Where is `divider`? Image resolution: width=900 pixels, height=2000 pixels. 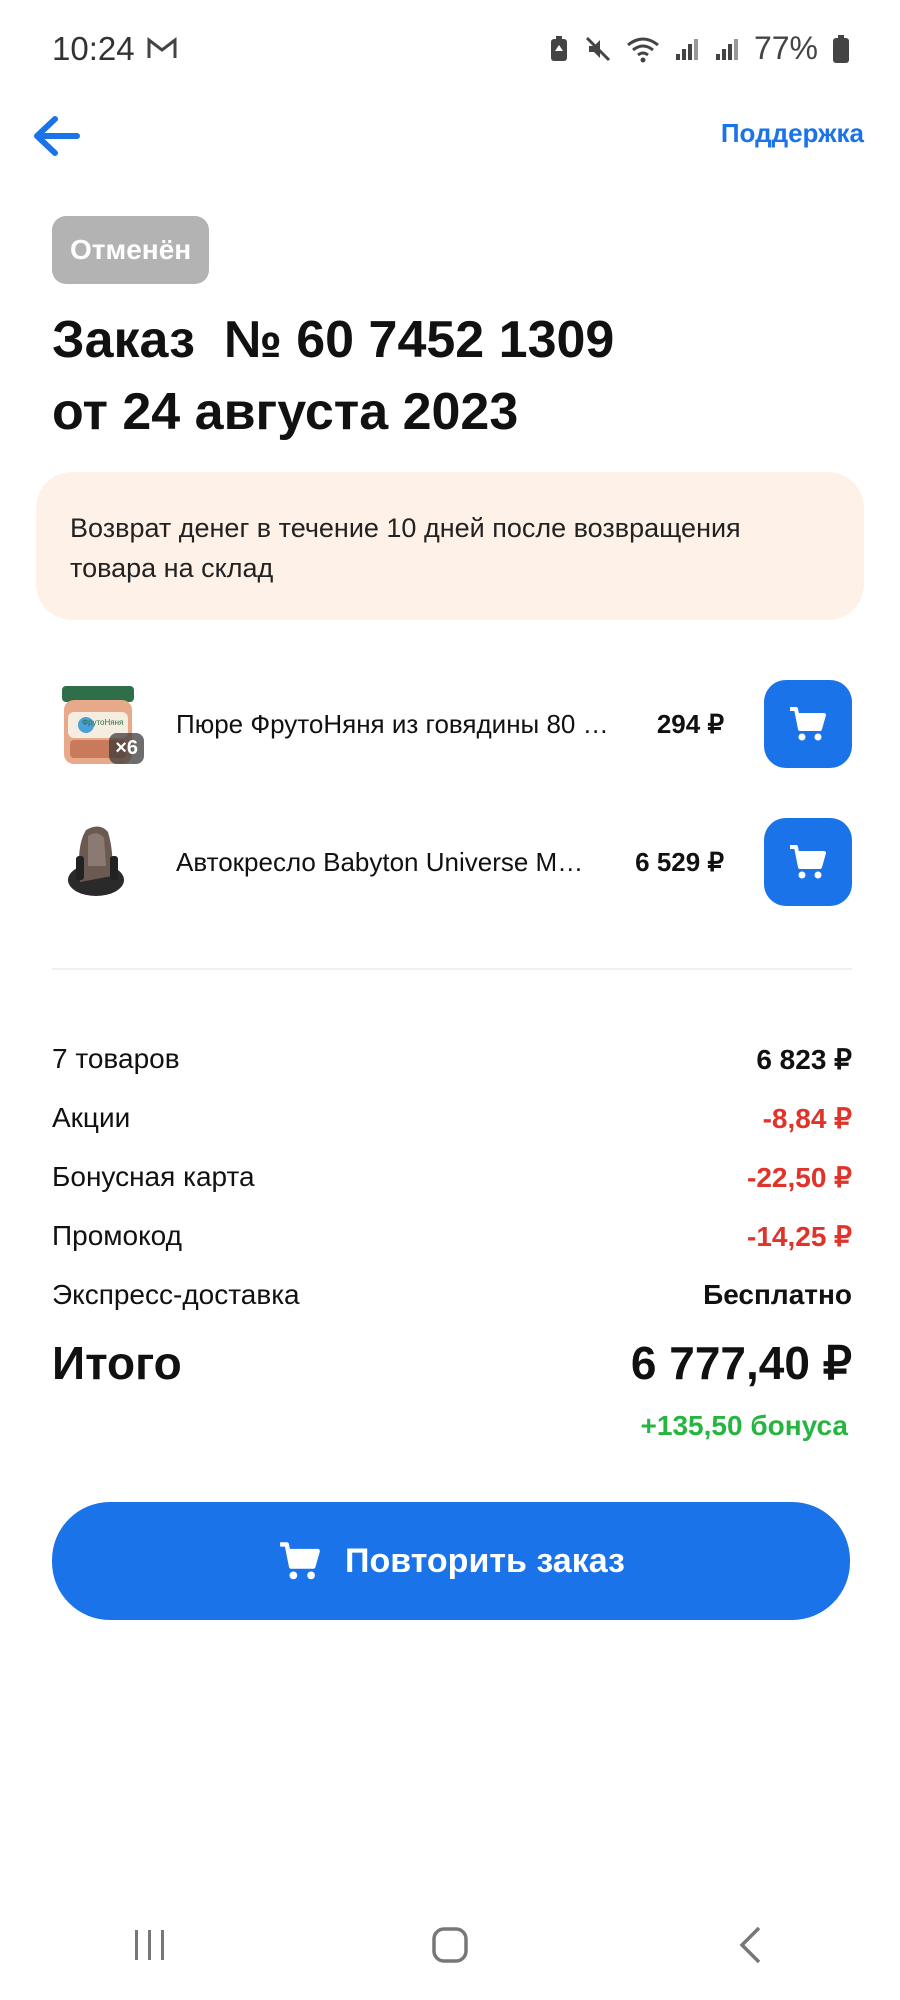 divider is located at coordinates (452, 969).